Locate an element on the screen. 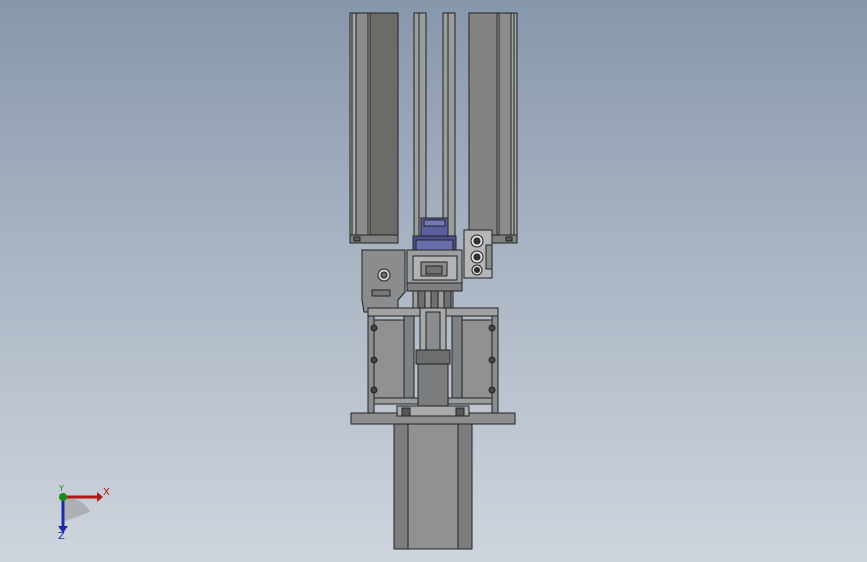  x-axis-label: X is located at coordinates (106, 492).